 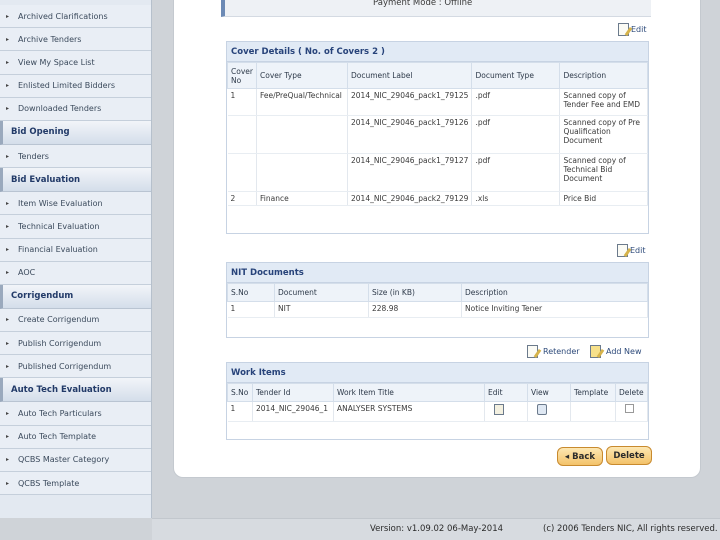 I want to click on back-button: ◂ Back, so click(x=580, y=456).